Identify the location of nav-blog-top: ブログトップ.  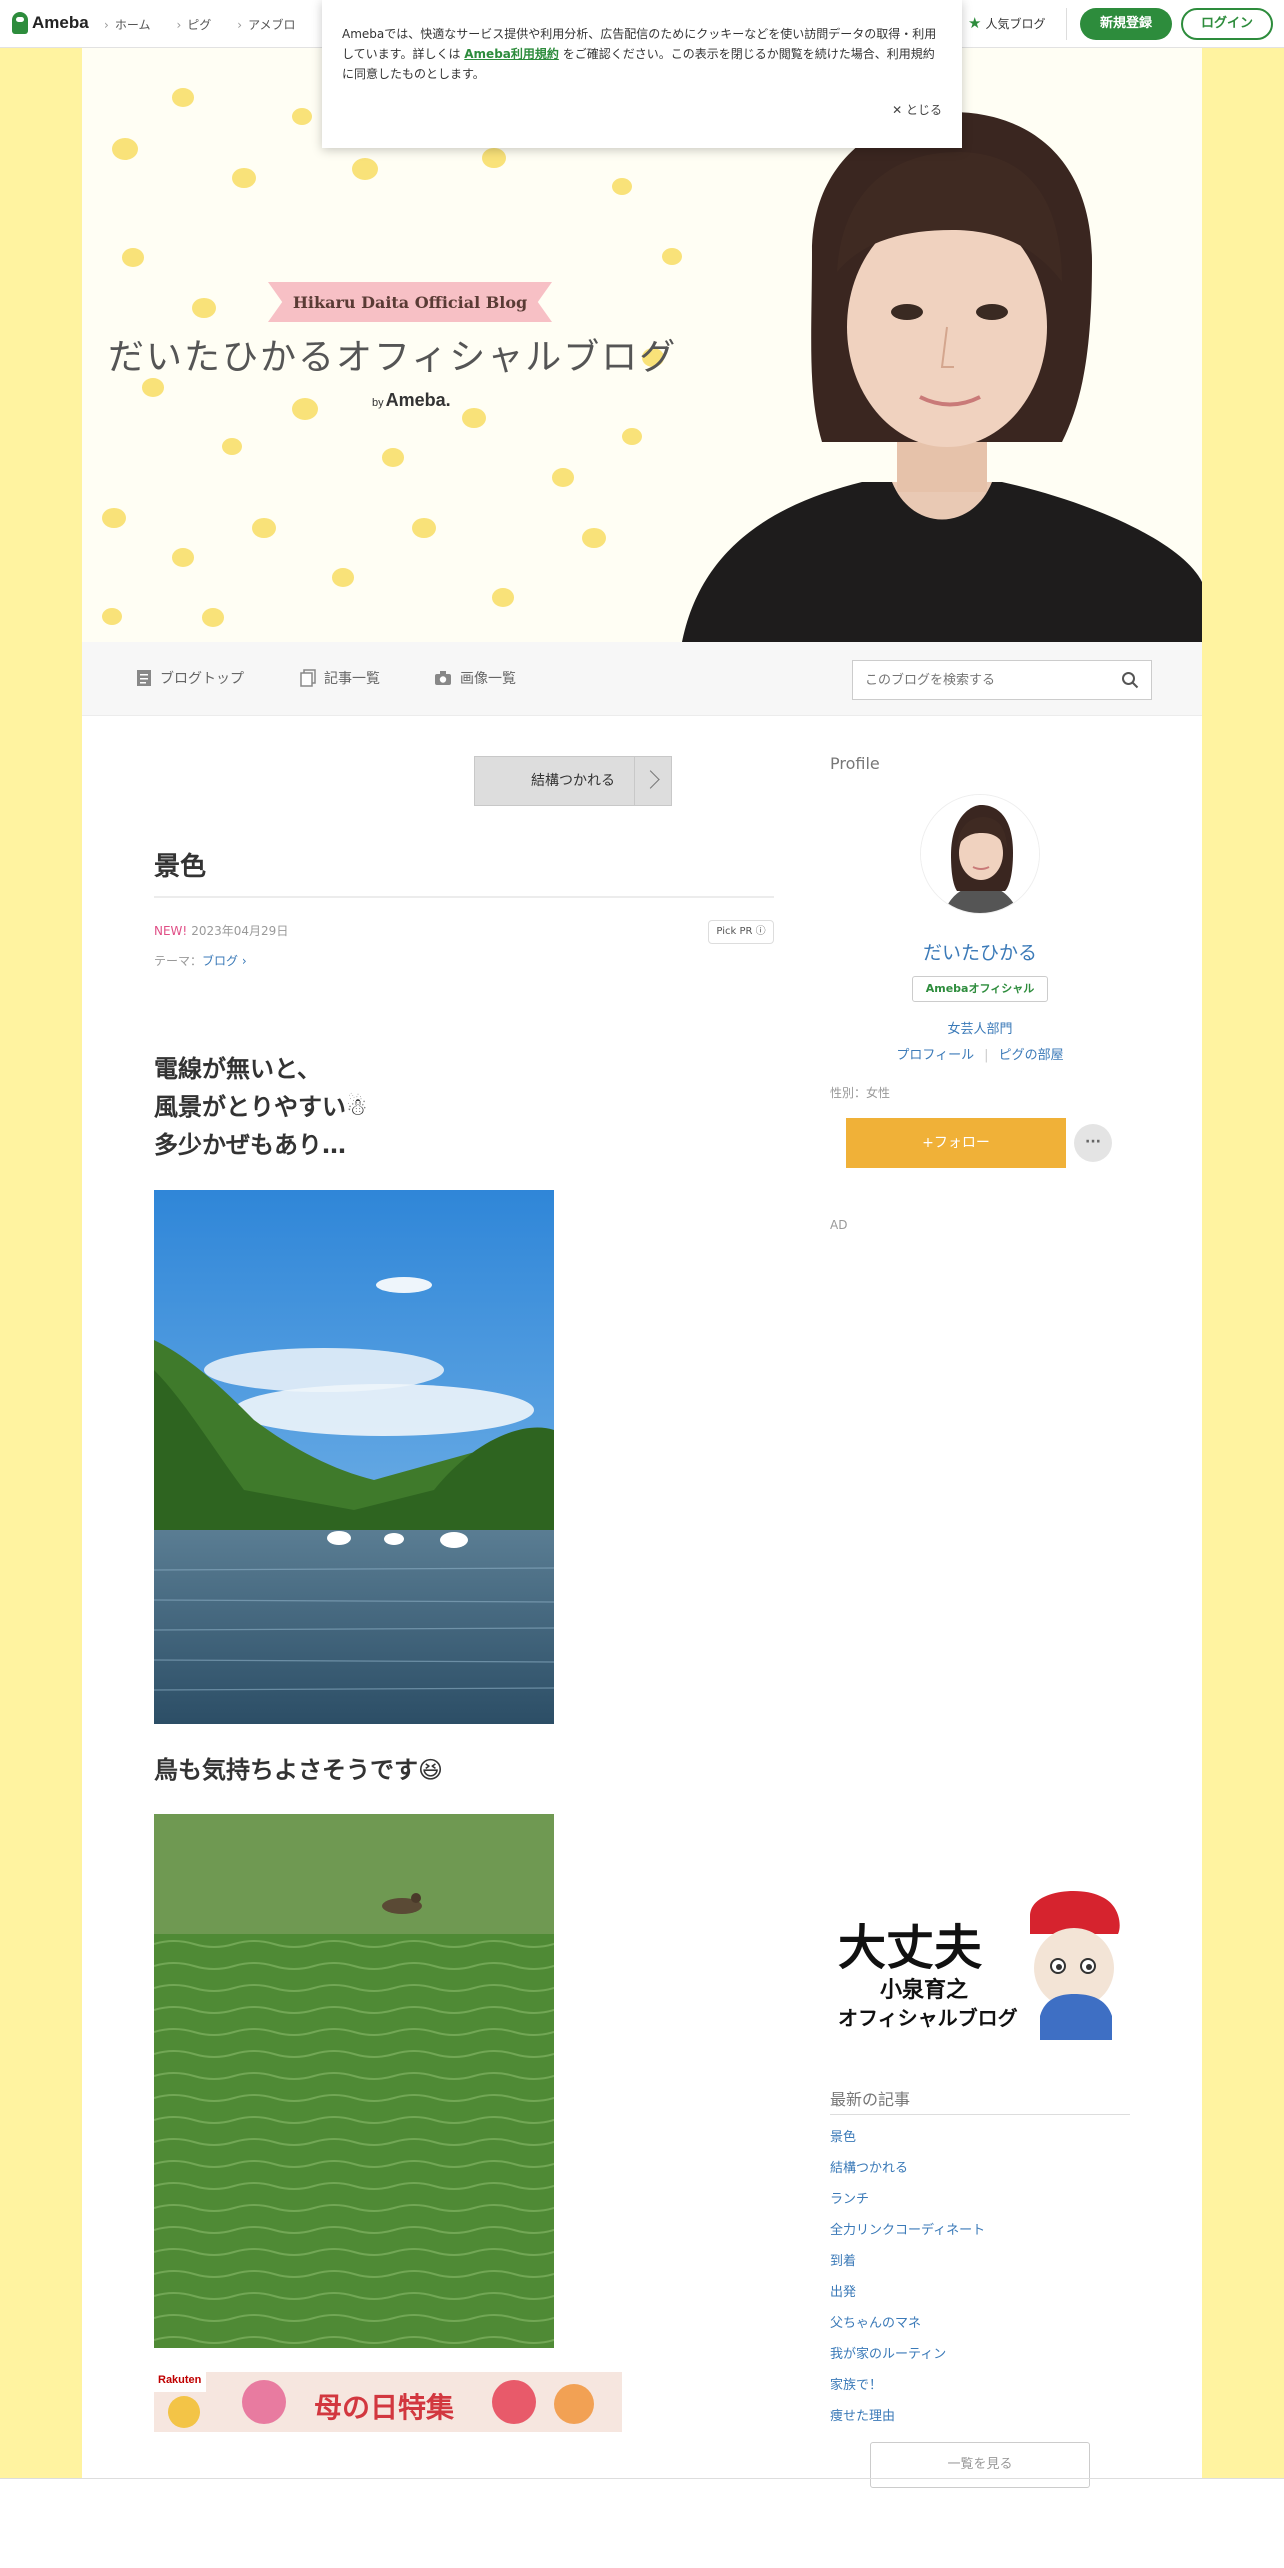
(190, 678).